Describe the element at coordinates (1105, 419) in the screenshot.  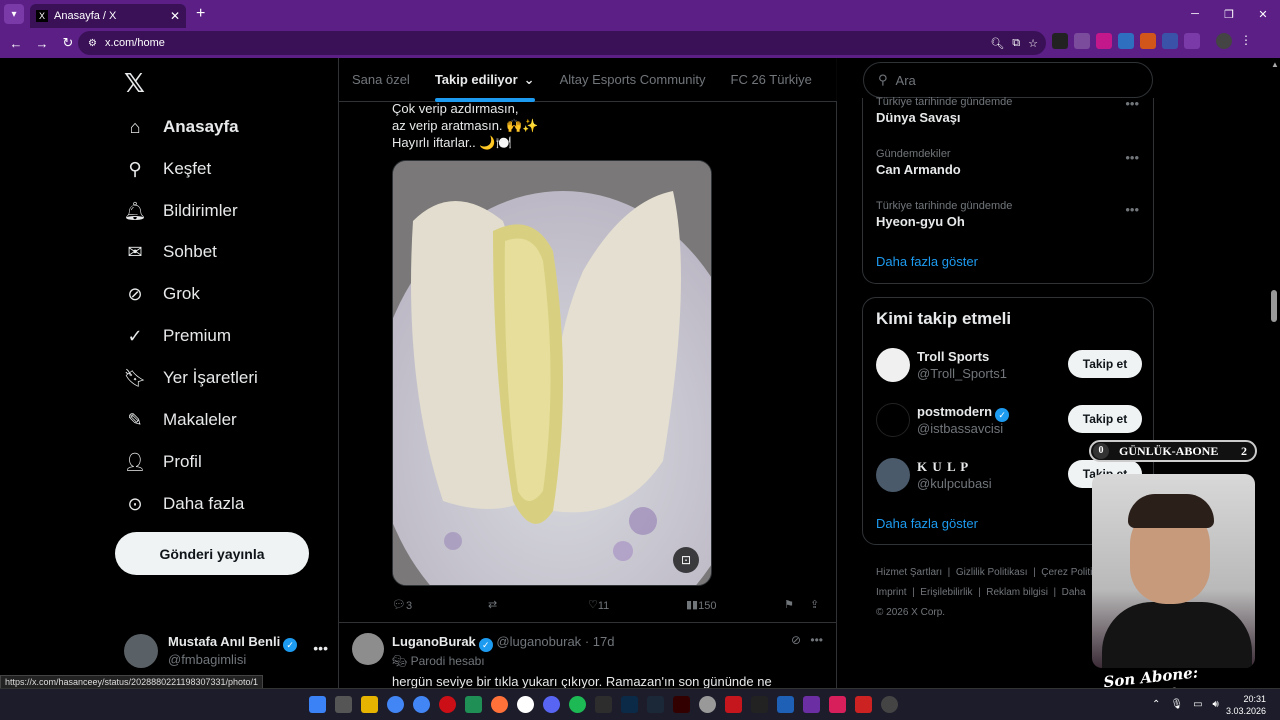
I see `follow-button: Takip et` at that location.